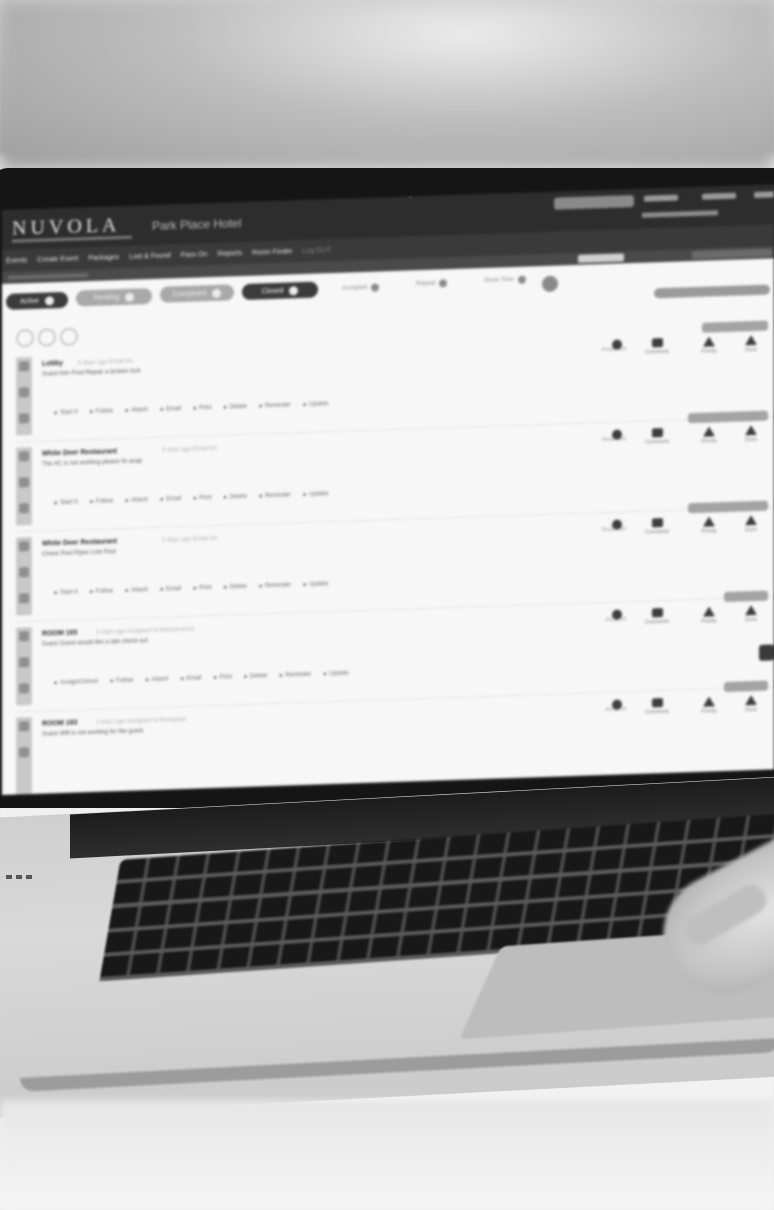 The width and height of the screenshot is (774, 1210). I want to click on toggle-show-time: Show Time, so click(505, 280).